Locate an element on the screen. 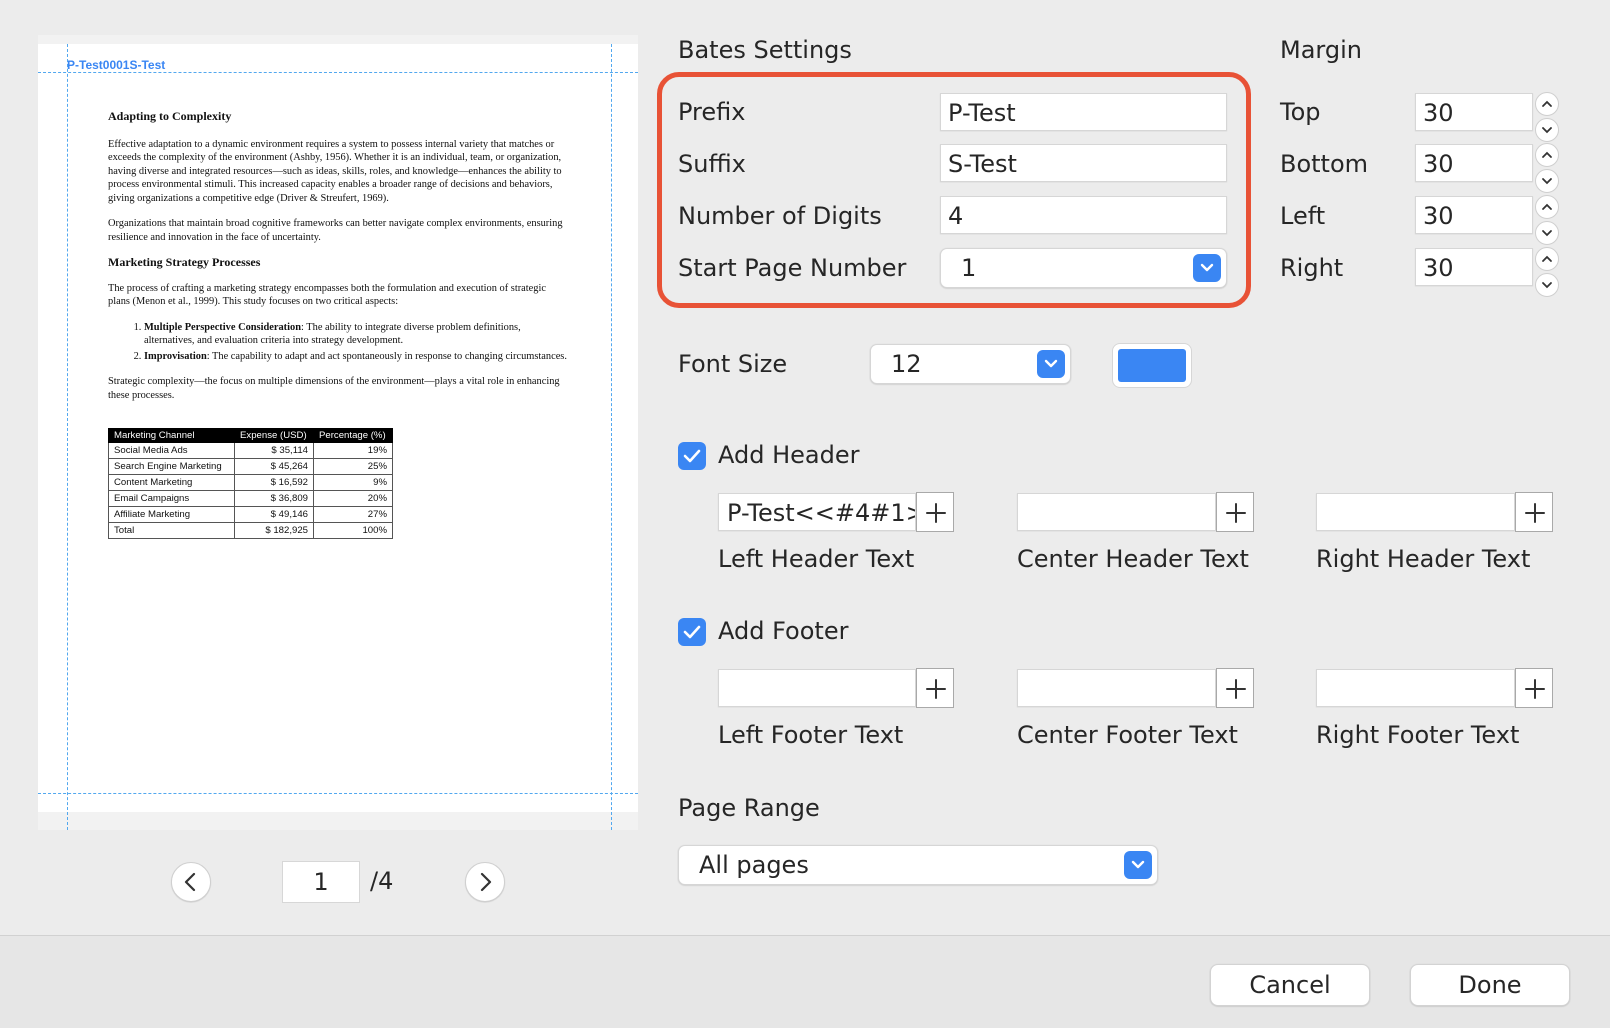  center-header-add-button is located at coordinates (1235, 512).